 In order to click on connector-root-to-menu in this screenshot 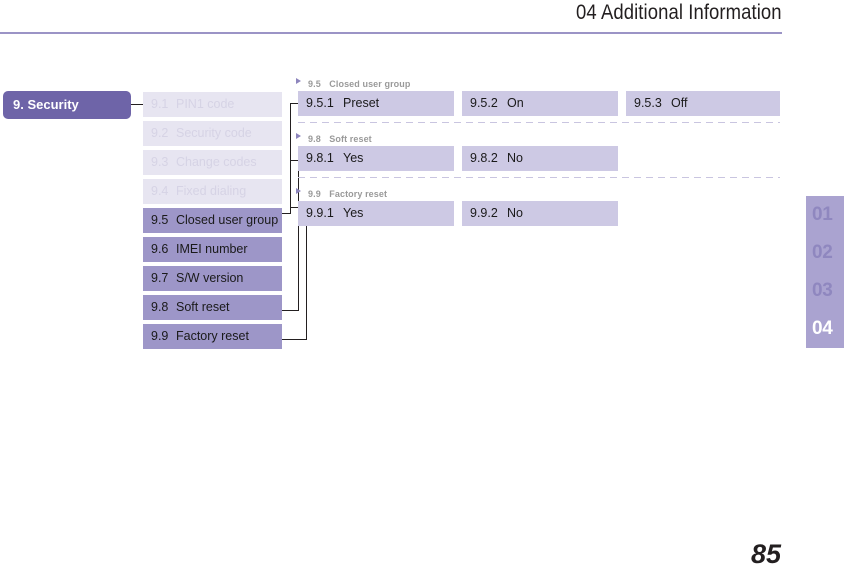, I will do `click(137, 104)`.